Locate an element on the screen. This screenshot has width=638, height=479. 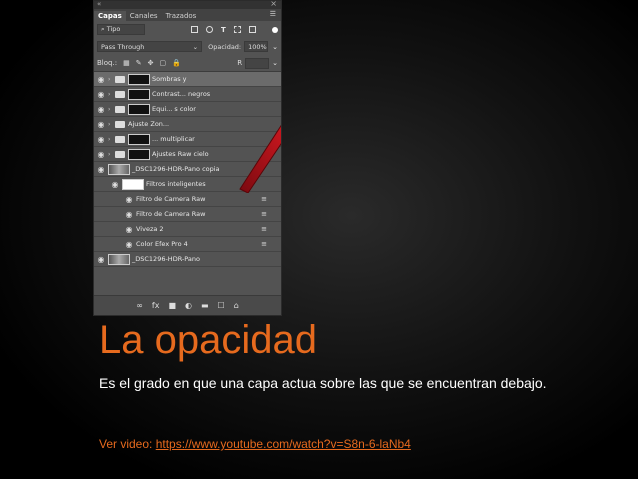
panel-tabs: Capas Canales Trazados ☰ is located at coordinates (187, 15).